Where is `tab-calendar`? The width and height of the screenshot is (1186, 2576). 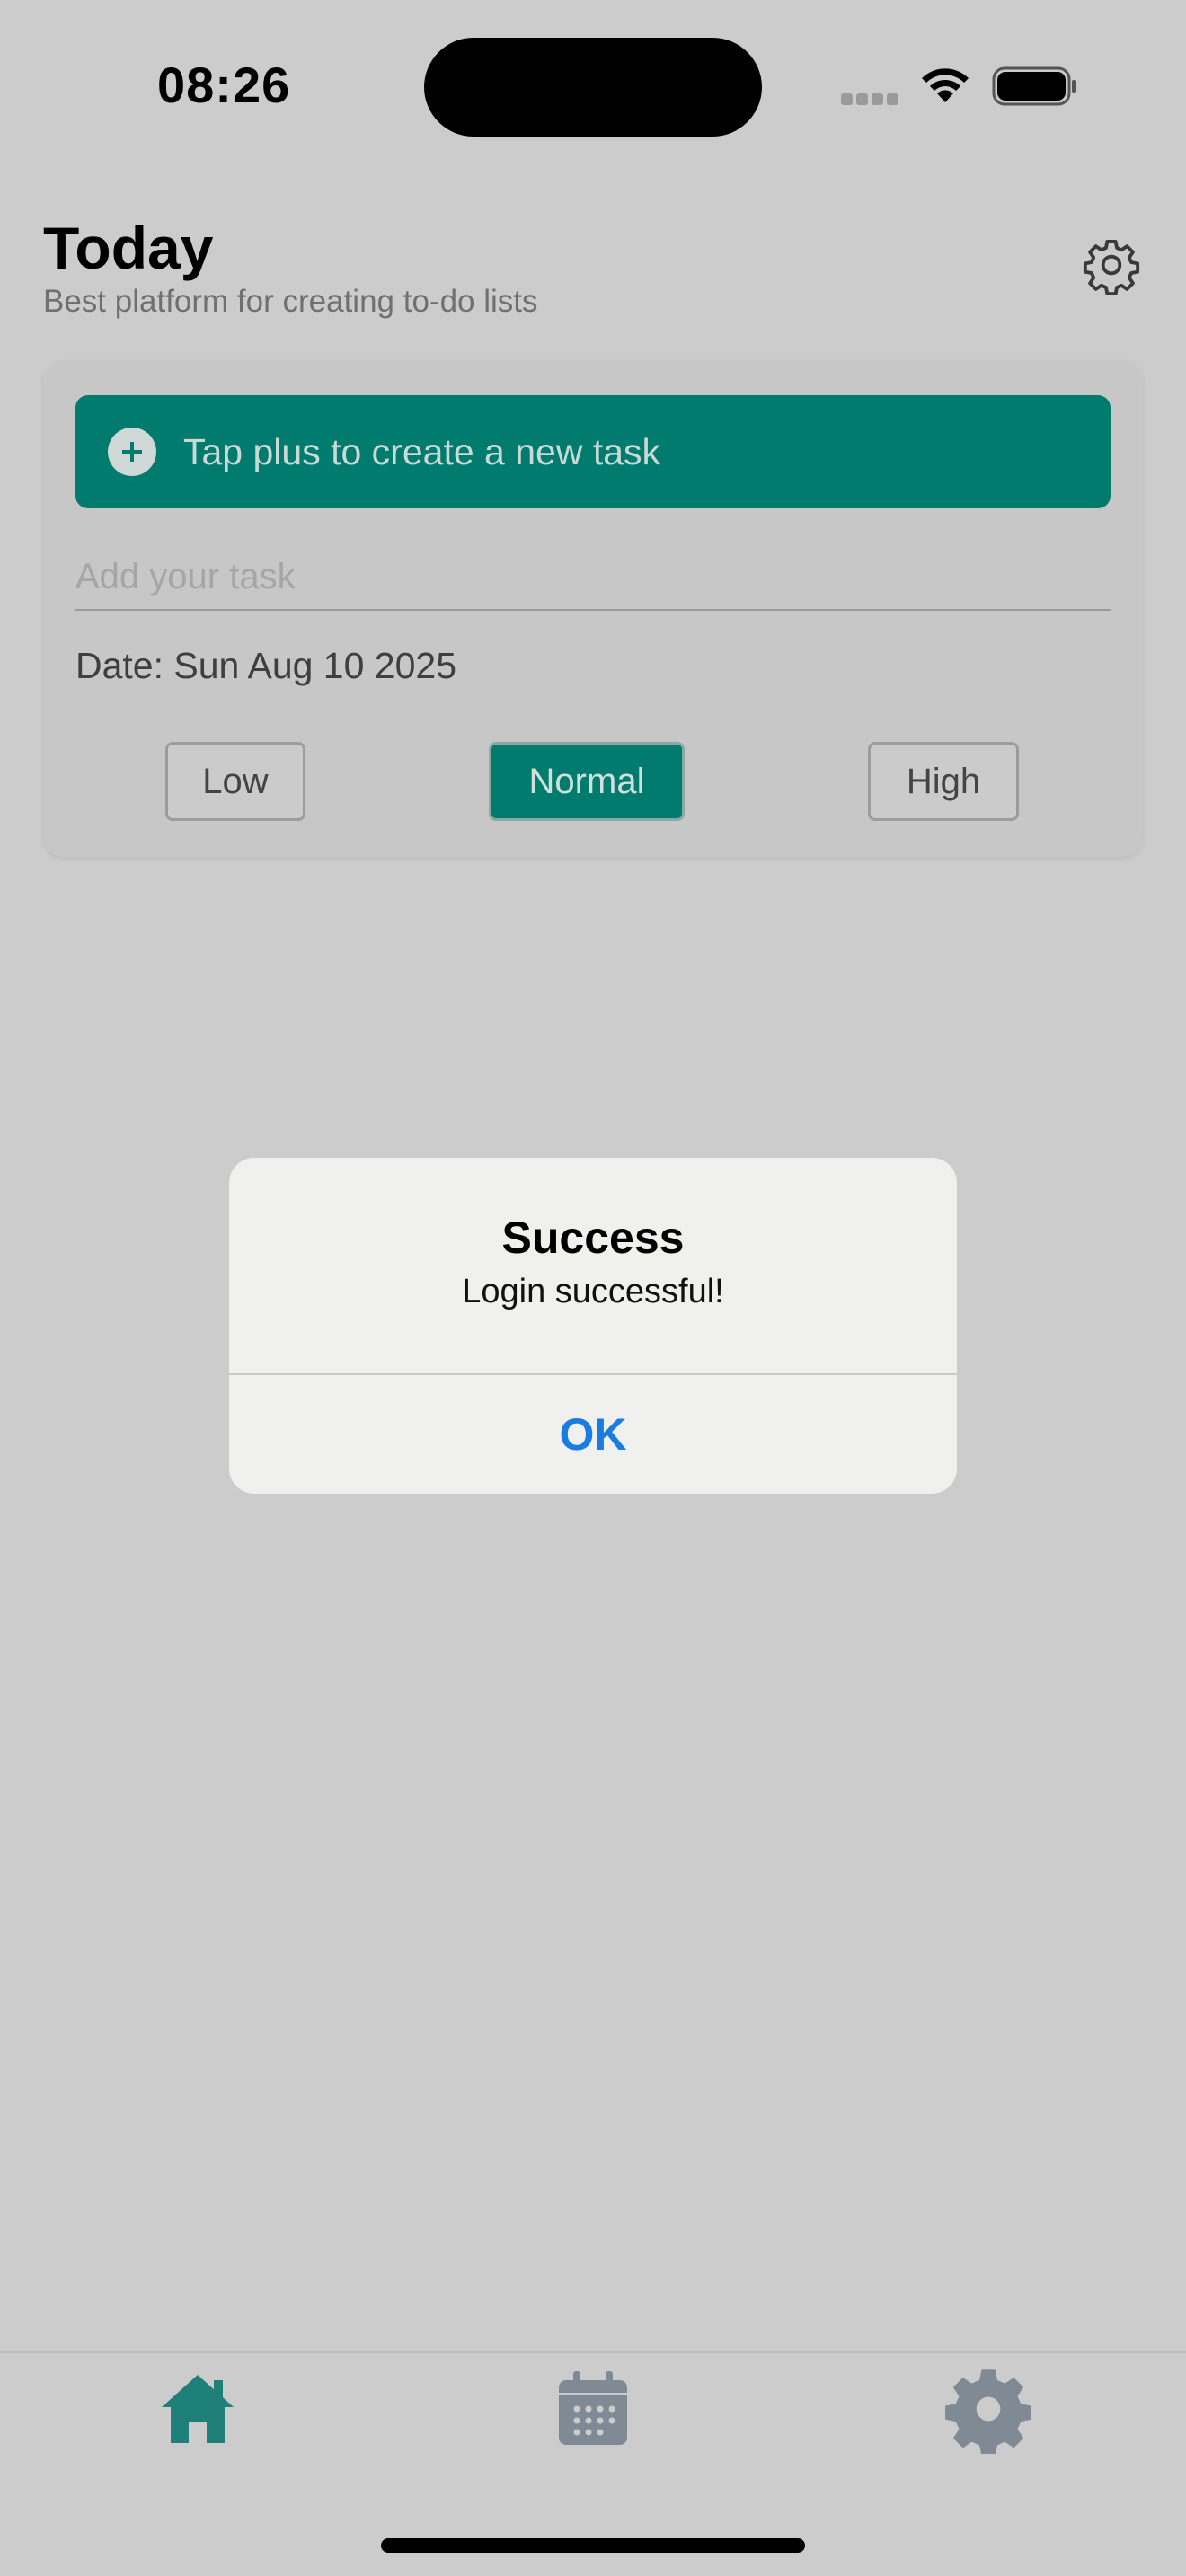
tab-calendar is located at coordinates (593, 2409).